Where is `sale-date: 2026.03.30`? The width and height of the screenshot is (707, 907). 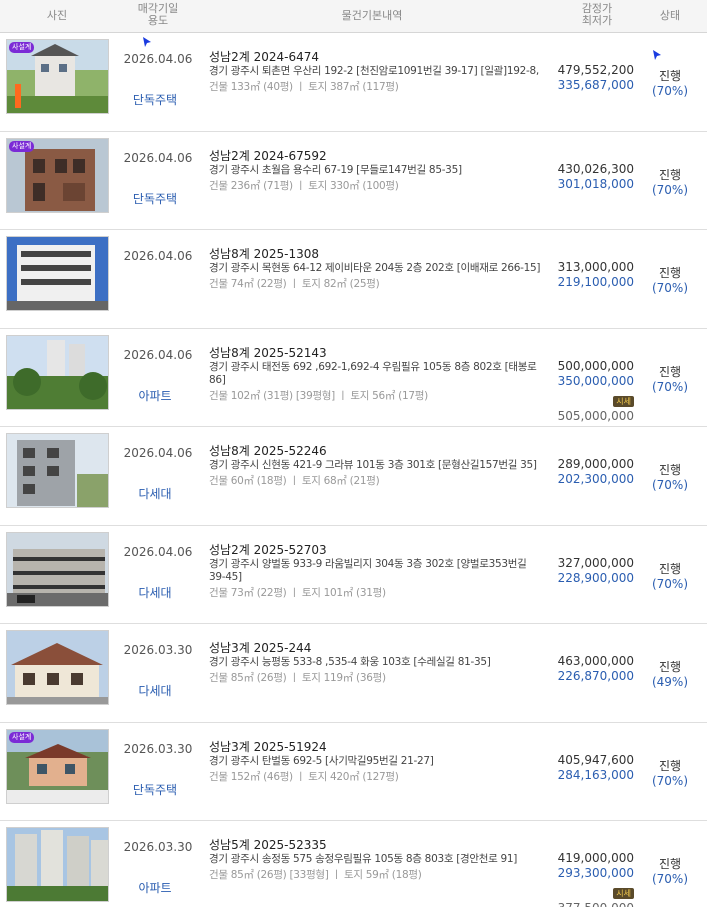
sale-date: 2026.03.30 is located at coordinates (158, 650).